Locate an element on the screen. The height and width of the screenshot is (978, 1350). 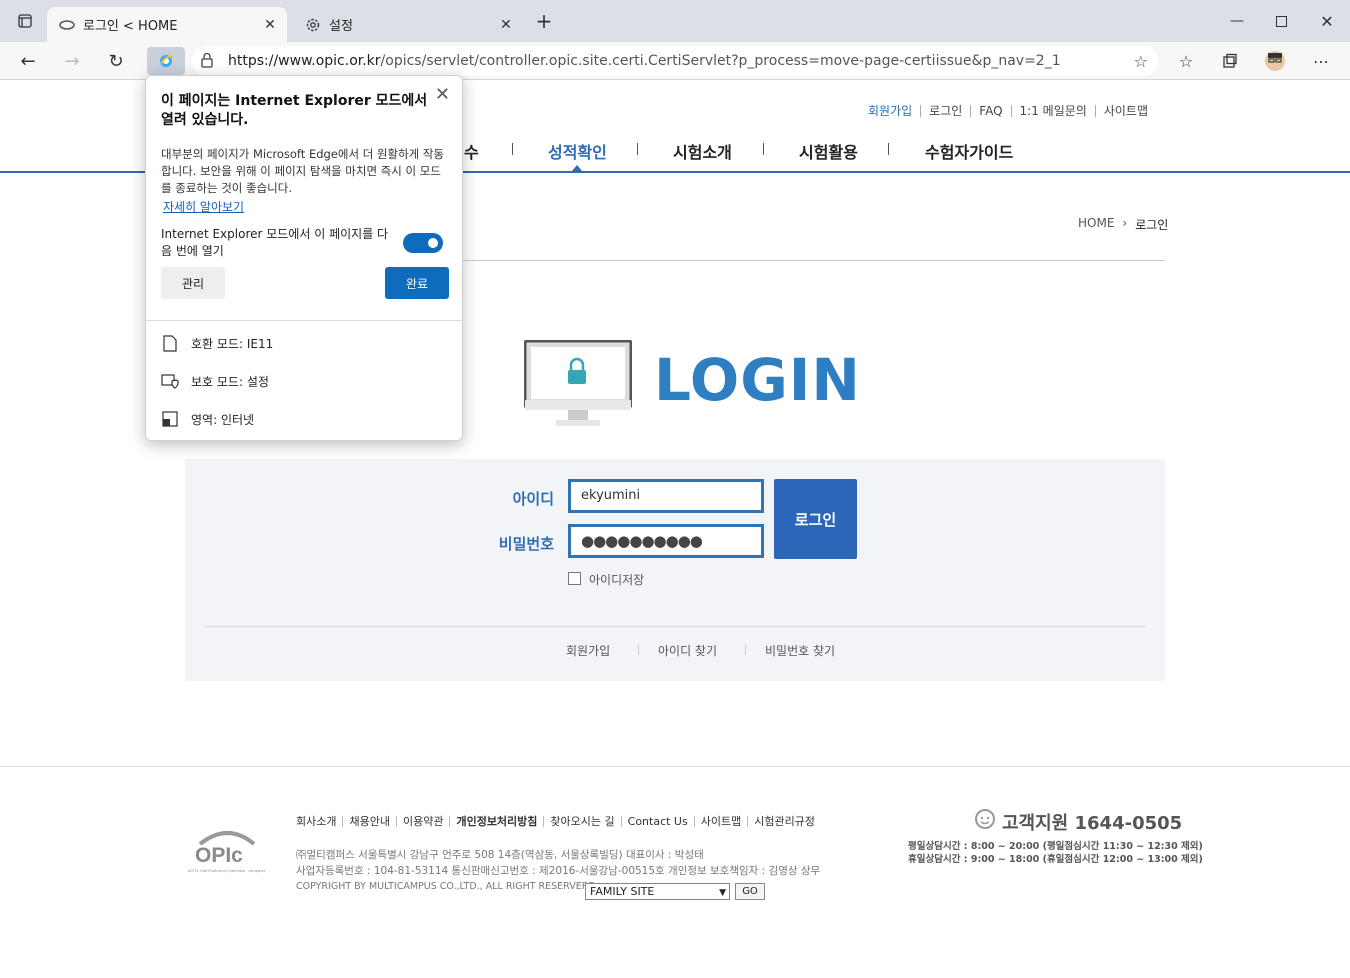
close-window-icon: ✕ is located at coordinates (1327, 21).